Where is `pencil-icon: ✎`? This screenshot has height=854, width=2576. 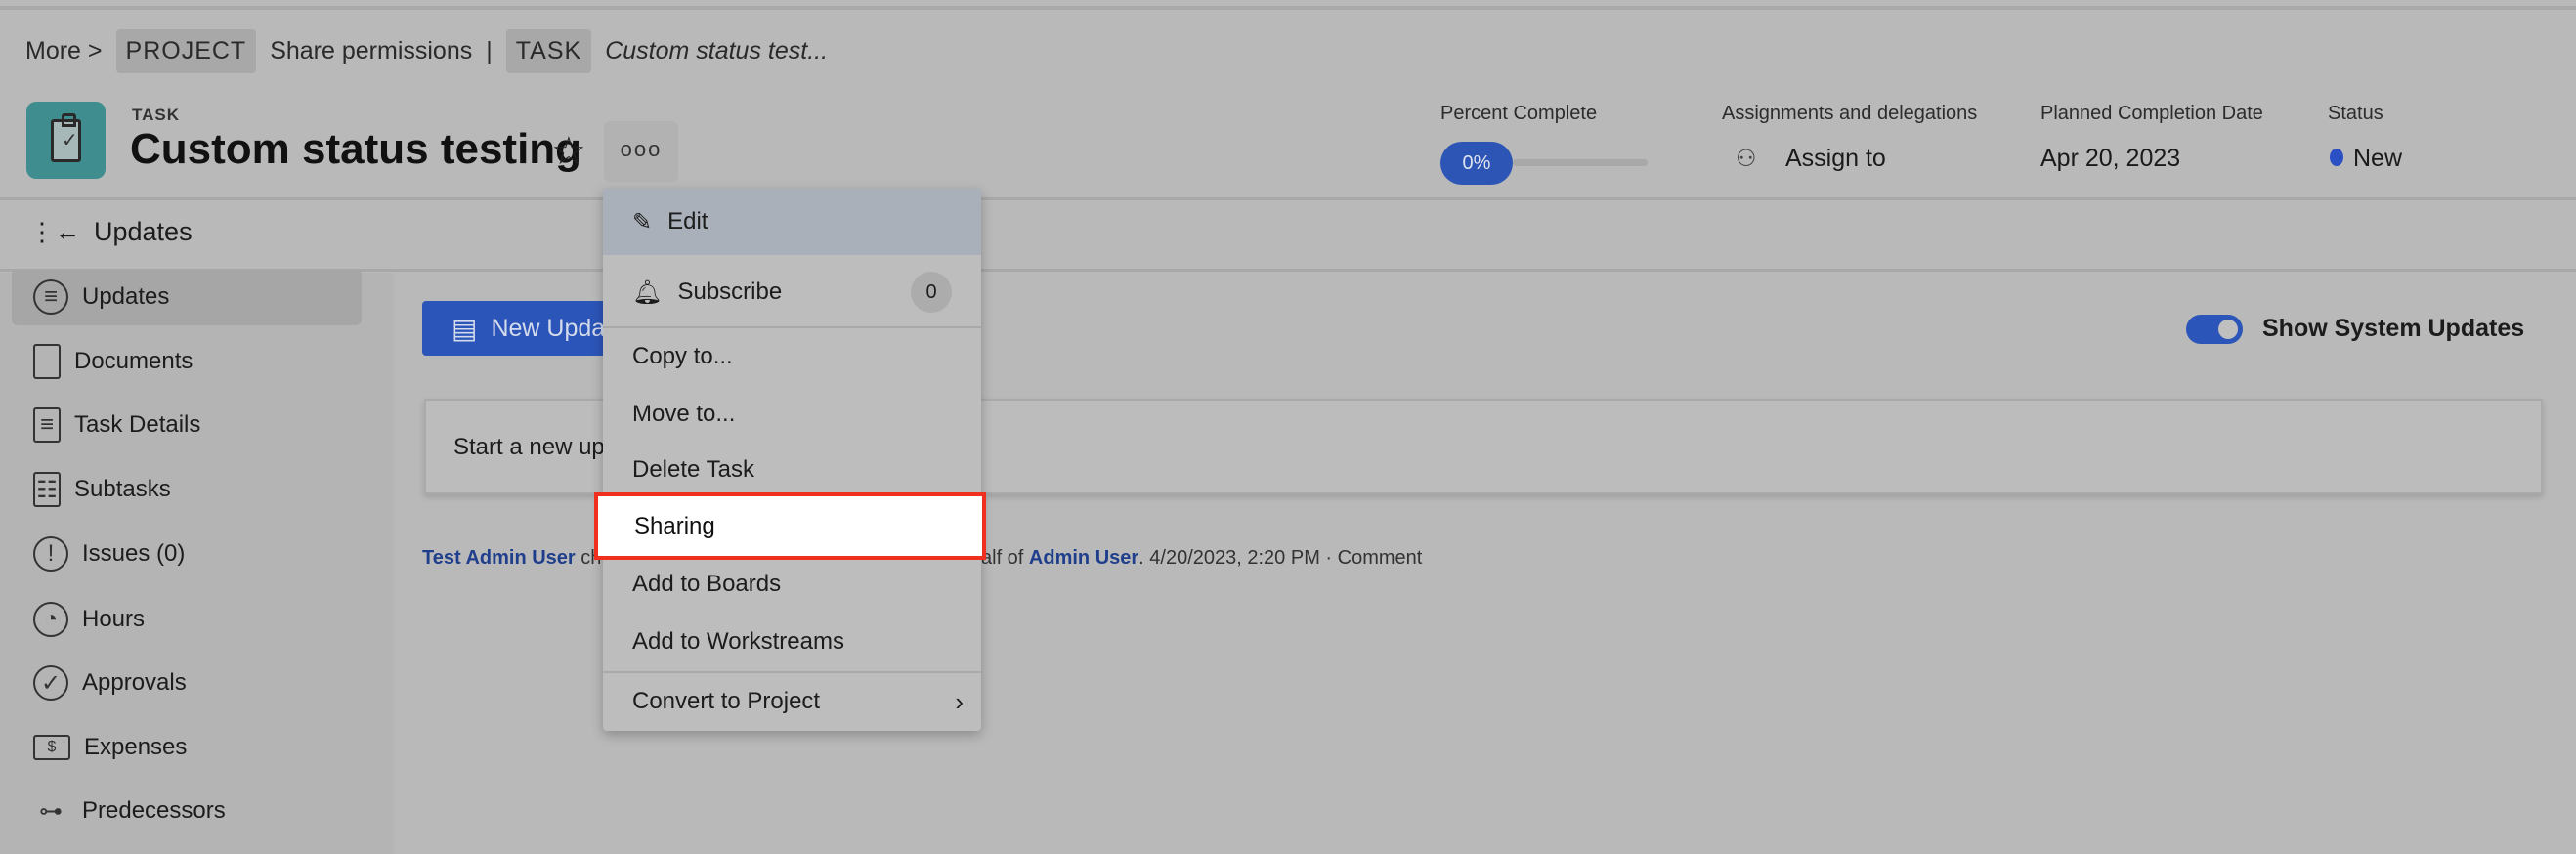 pencil-icon: ✎ is located at coordinates (643, 221).